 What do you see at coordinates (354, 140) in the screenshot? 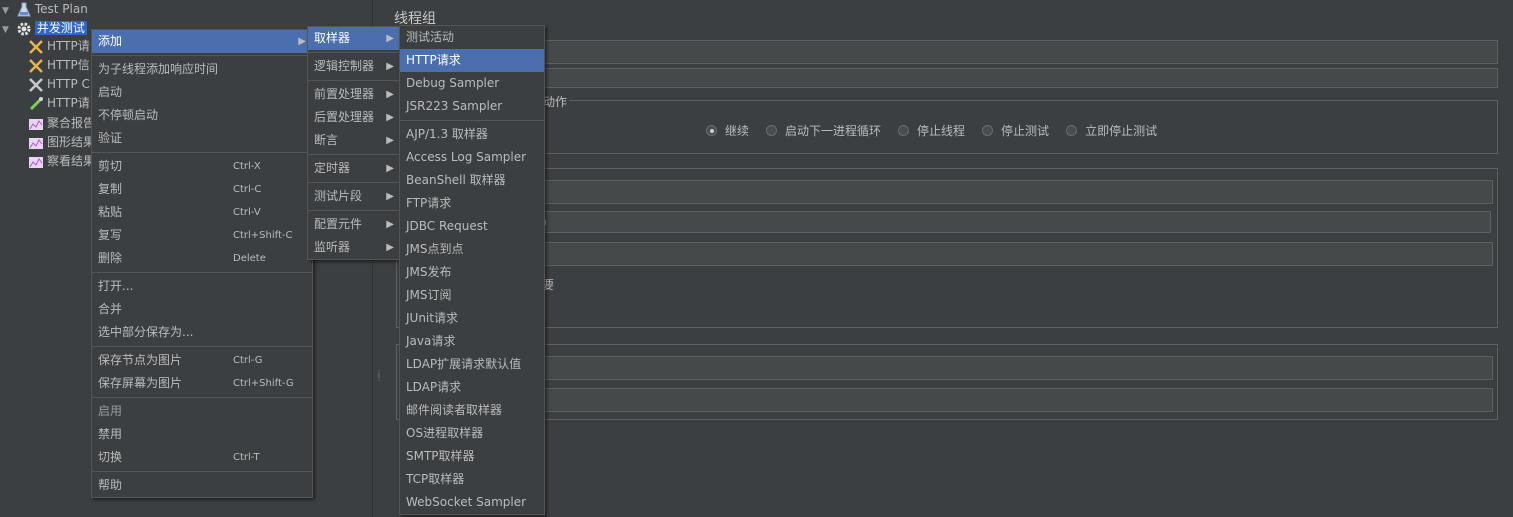
I see `submenu-item-assertion: 断言 ▶` at bounding box center [354, 140].